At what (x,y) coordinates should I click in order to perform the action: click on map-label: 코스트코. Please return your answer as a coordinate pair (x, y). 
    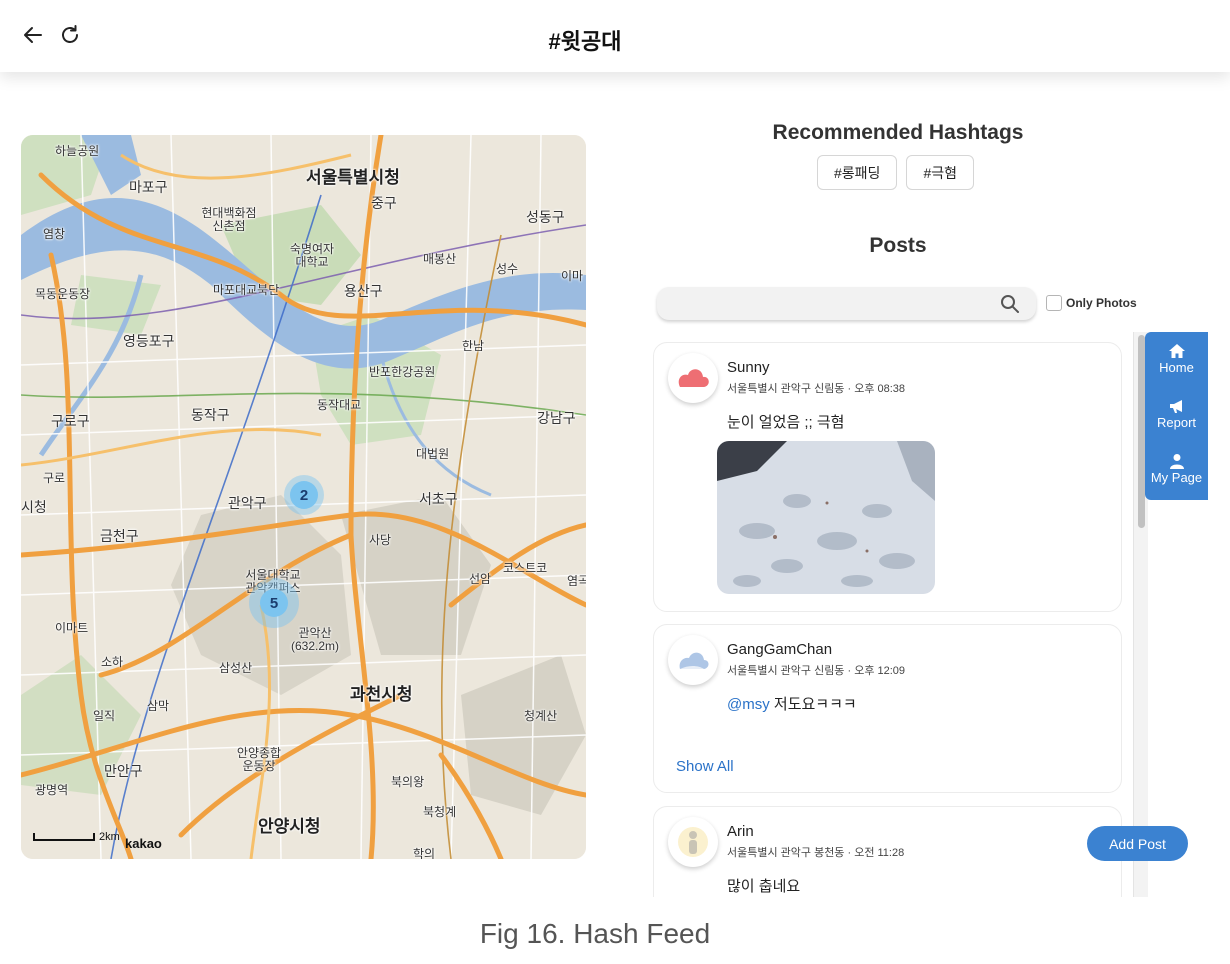
    Looking at the image, I should click on (525, 568).